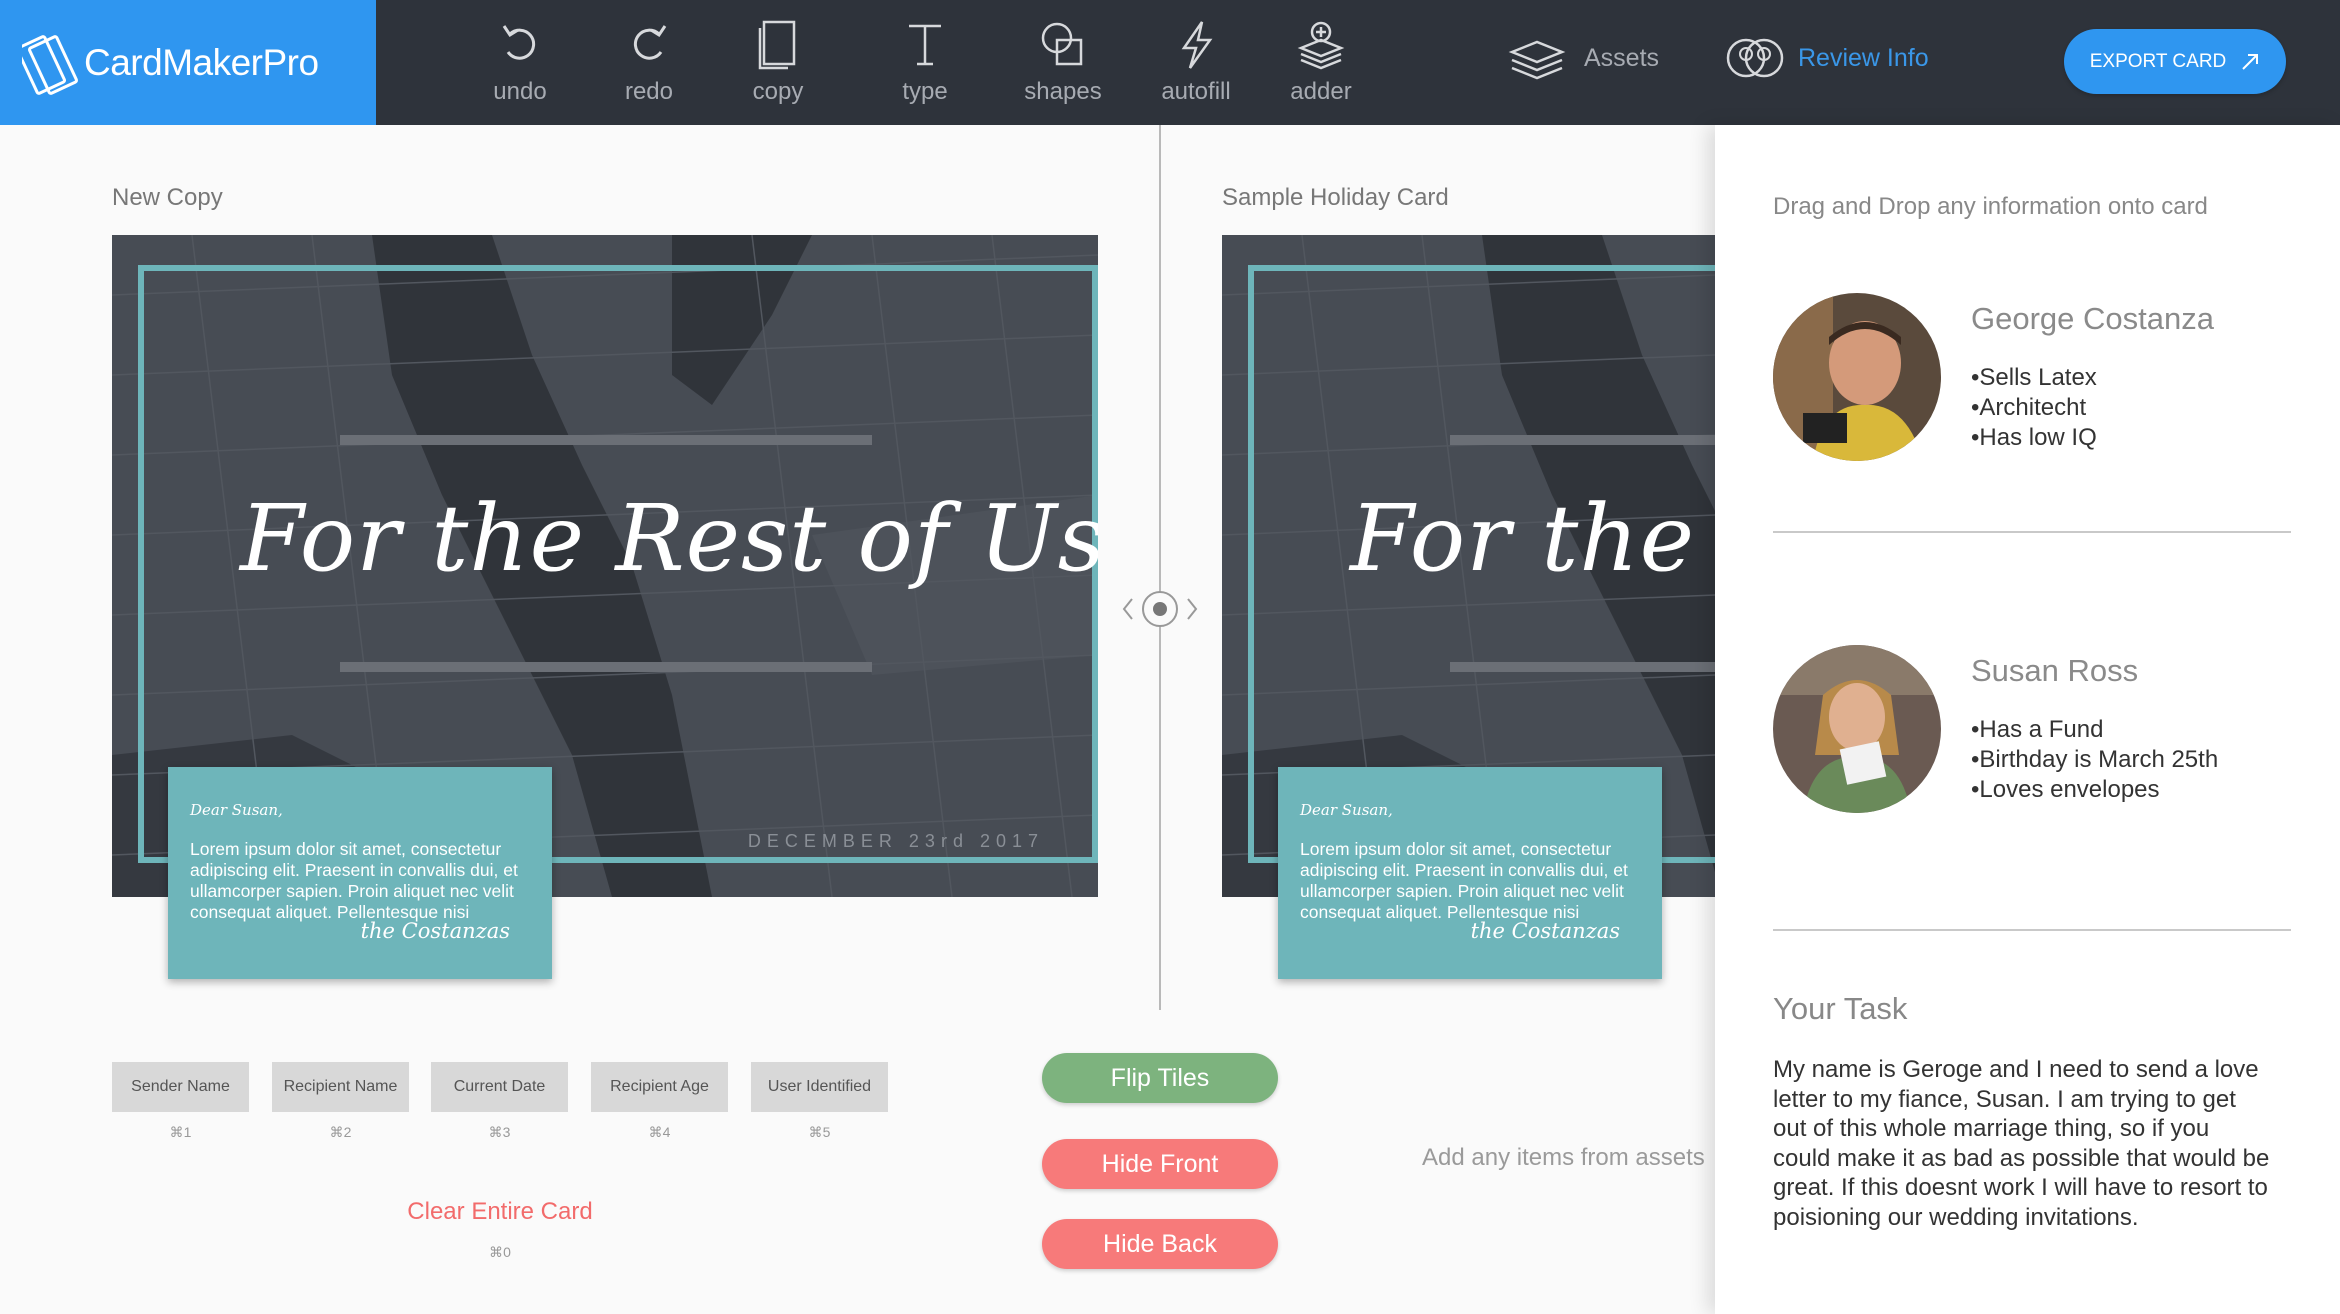  I want to click on review-info-button: Review Info, so click(1826, 58).